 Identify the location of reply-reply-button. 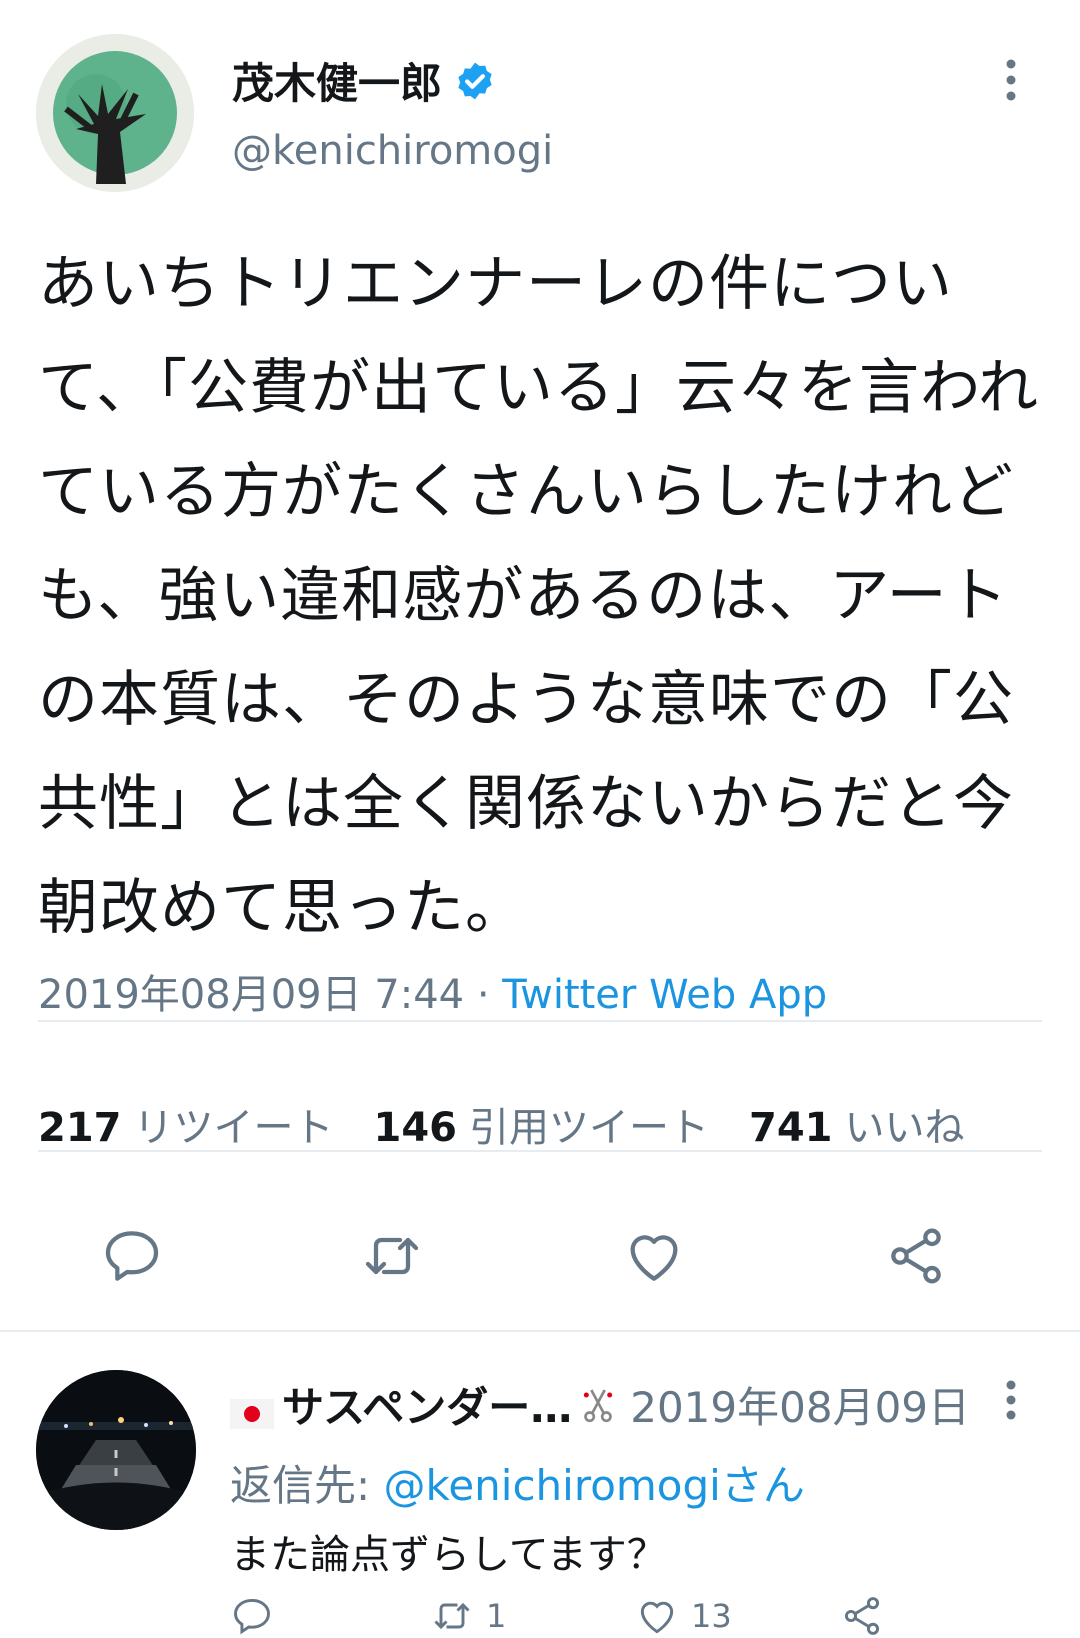
(252, 1616).